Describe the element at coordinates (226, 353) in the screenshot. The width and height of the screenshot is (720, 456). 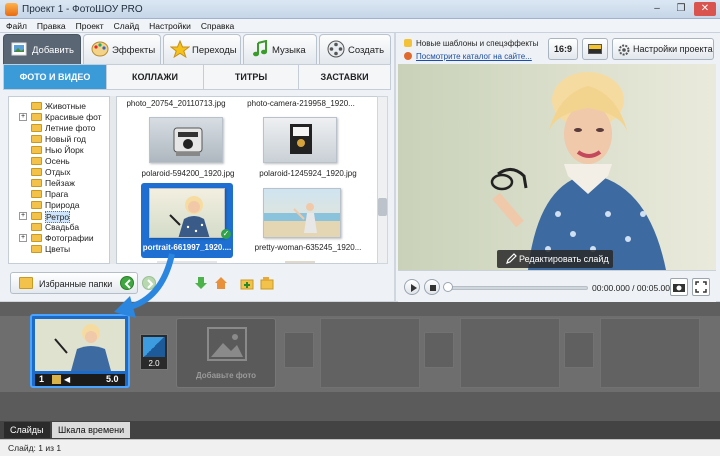
I see `add-photo-placeholder: Добавьте фото` at that location.